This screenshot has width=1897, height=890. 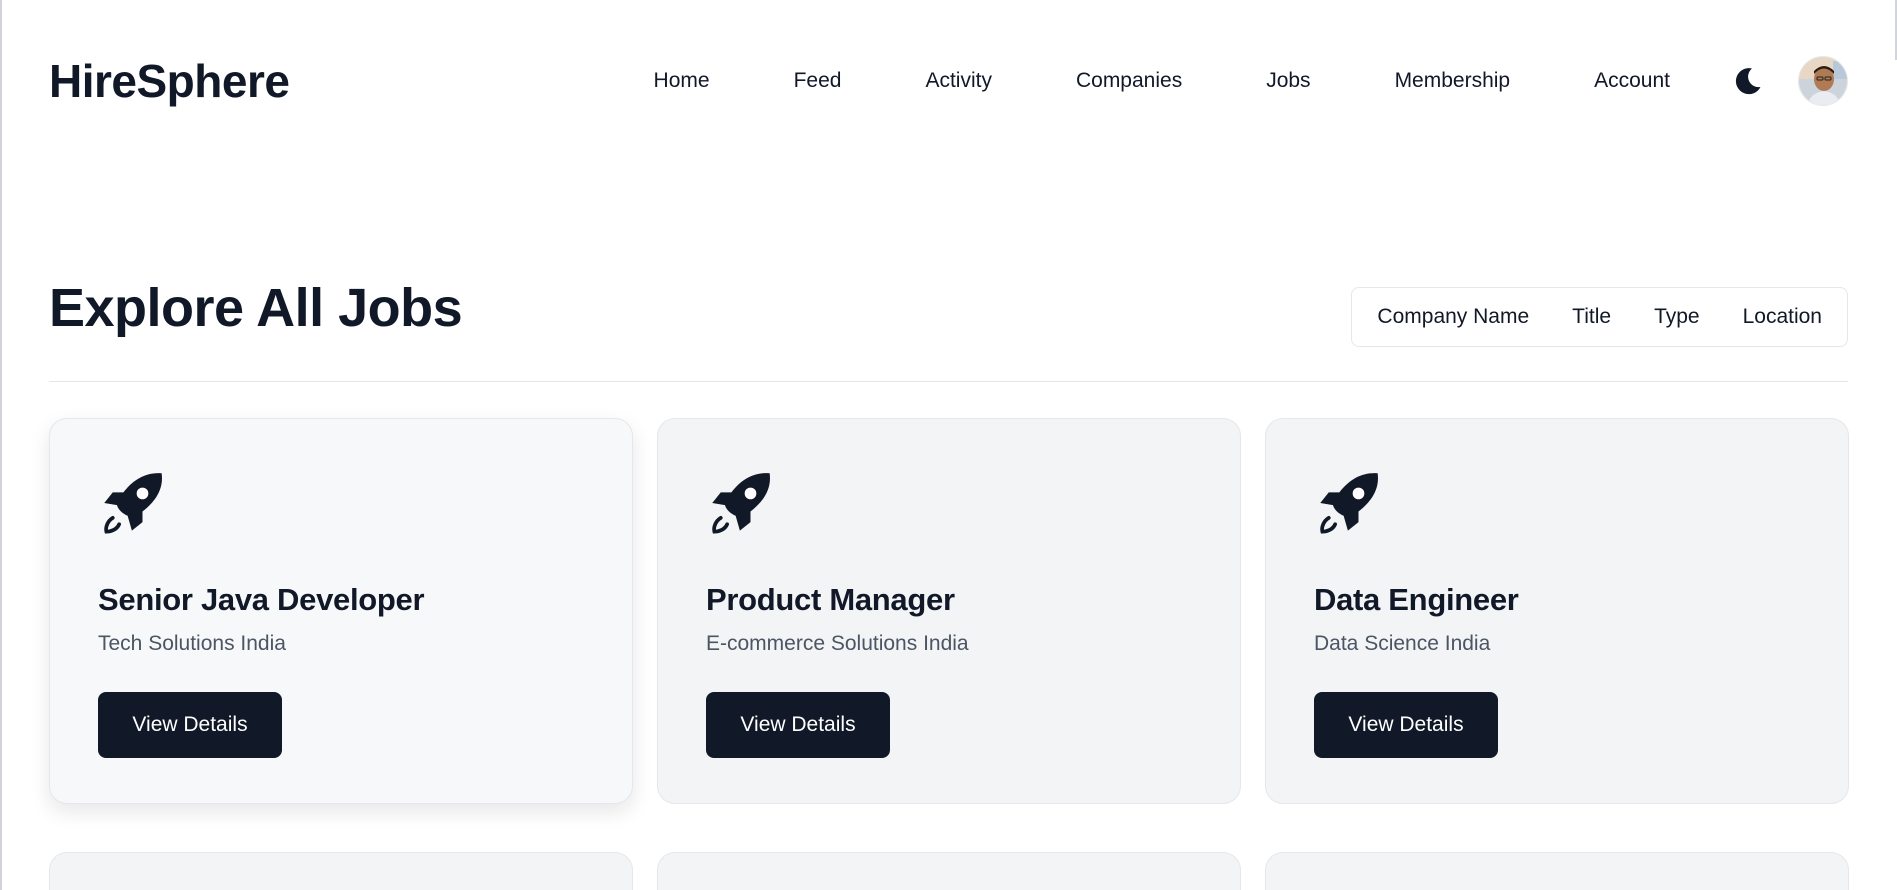 What do you see at coordinates (1453, 317) in the screenshot?
I see `filter-company-name: Company Name` at bounding box center [1453, 317].